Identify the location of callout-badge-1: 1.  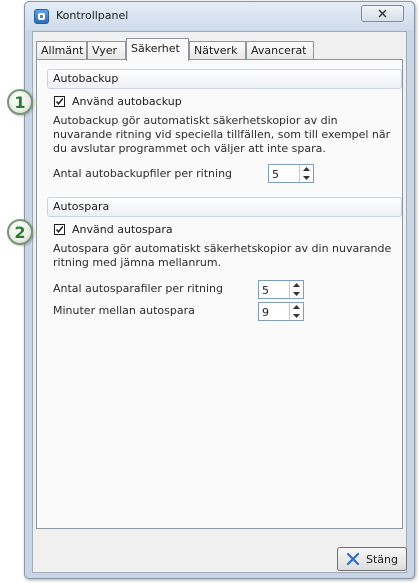
(20, 102).